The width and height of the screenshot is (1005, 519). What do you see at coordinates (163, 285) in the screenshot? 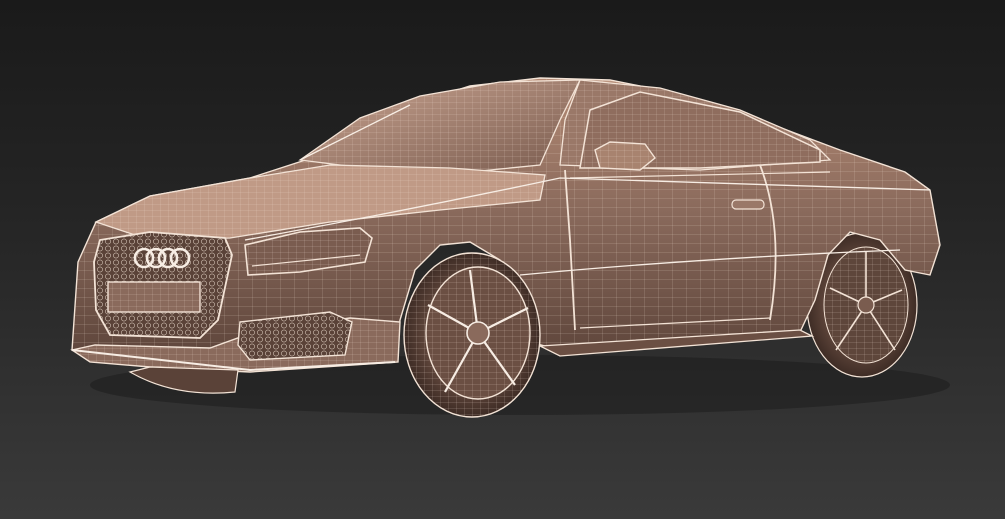
I see `front-grille` at bounding box center [163, 285].